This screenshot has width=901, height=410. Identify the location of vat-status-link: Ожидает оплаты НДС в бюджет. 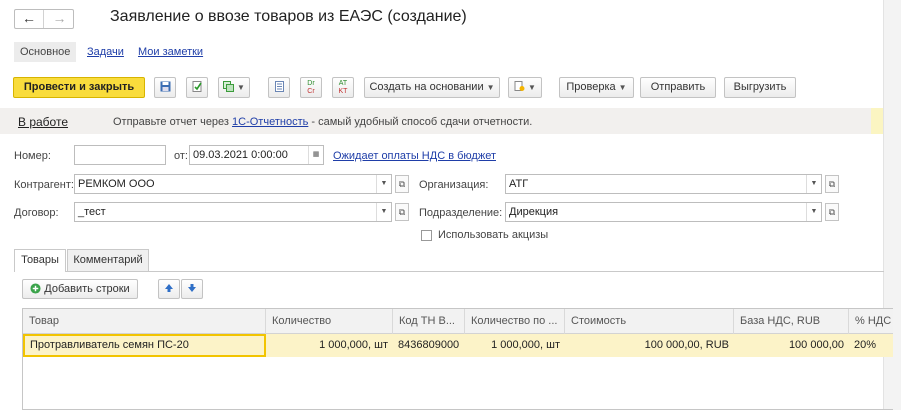
(414, 156).